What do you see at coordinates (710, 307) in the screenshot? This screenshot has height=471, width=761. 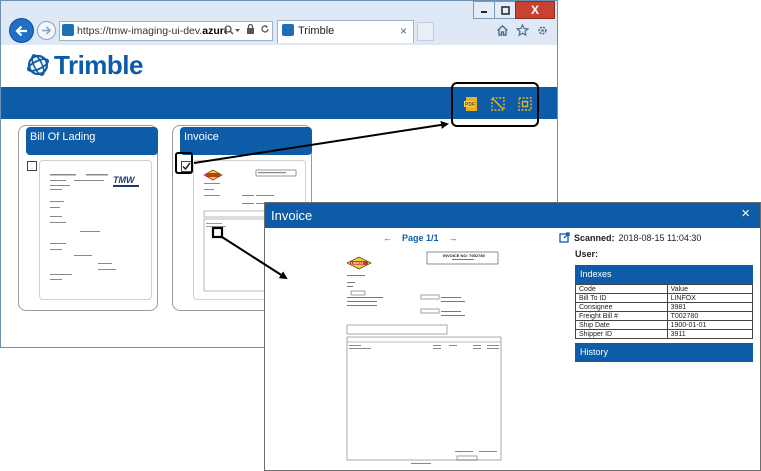 I see `index-value: 3981` at bounding box center [710, 307].